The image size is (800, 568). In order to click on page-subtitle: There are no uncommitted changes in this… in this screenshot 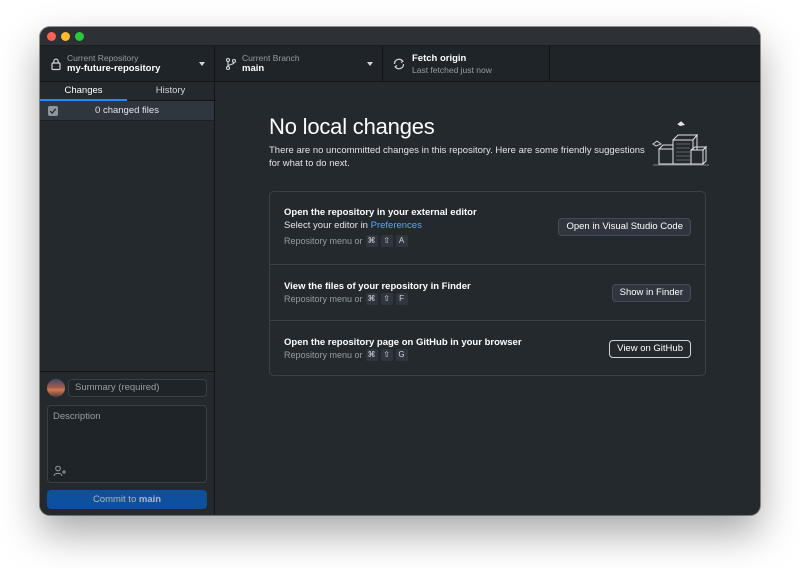, I will do `click(457, 157)`.